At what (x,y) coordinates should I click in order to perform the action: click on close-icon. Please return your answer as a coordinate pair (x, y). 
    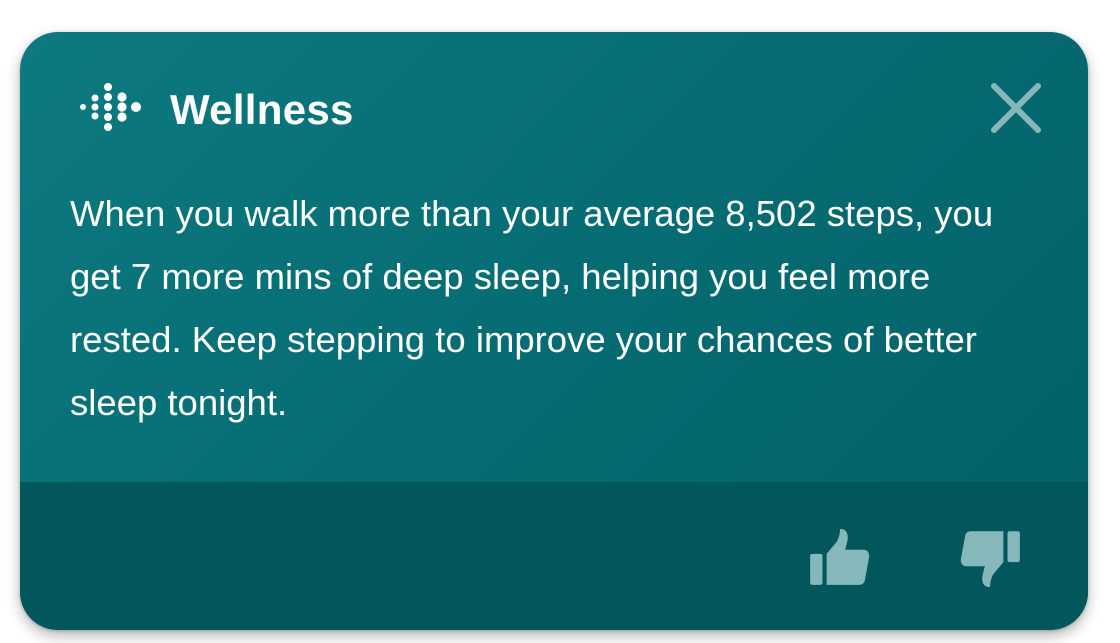
    Looking at the image, I should click on (1016, 108).